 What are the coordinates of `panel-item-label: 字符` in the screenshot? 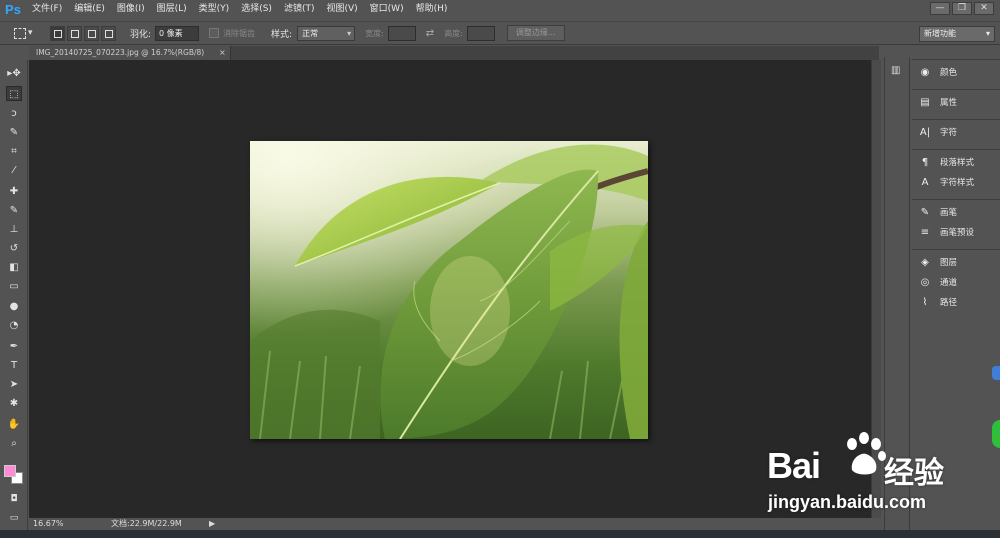 It's located at (949, 133).